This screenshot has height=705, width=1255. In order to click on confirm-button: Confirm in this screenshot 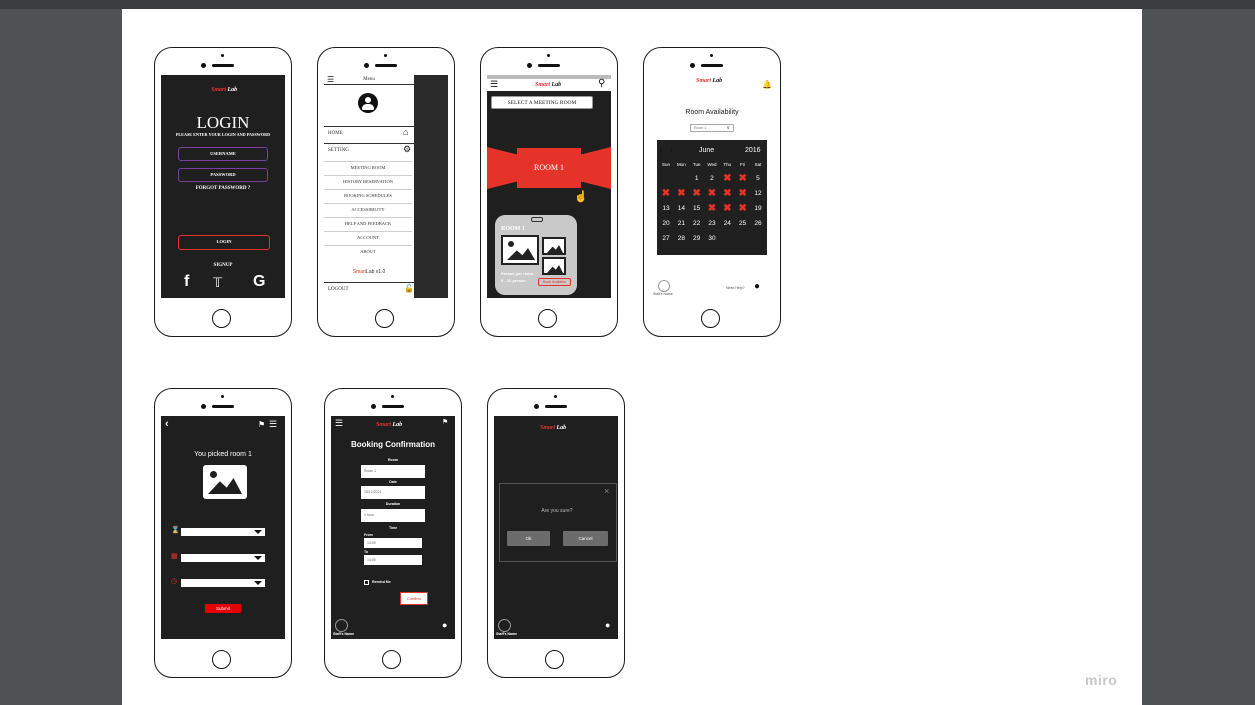, I will do `click(414, 598)`.